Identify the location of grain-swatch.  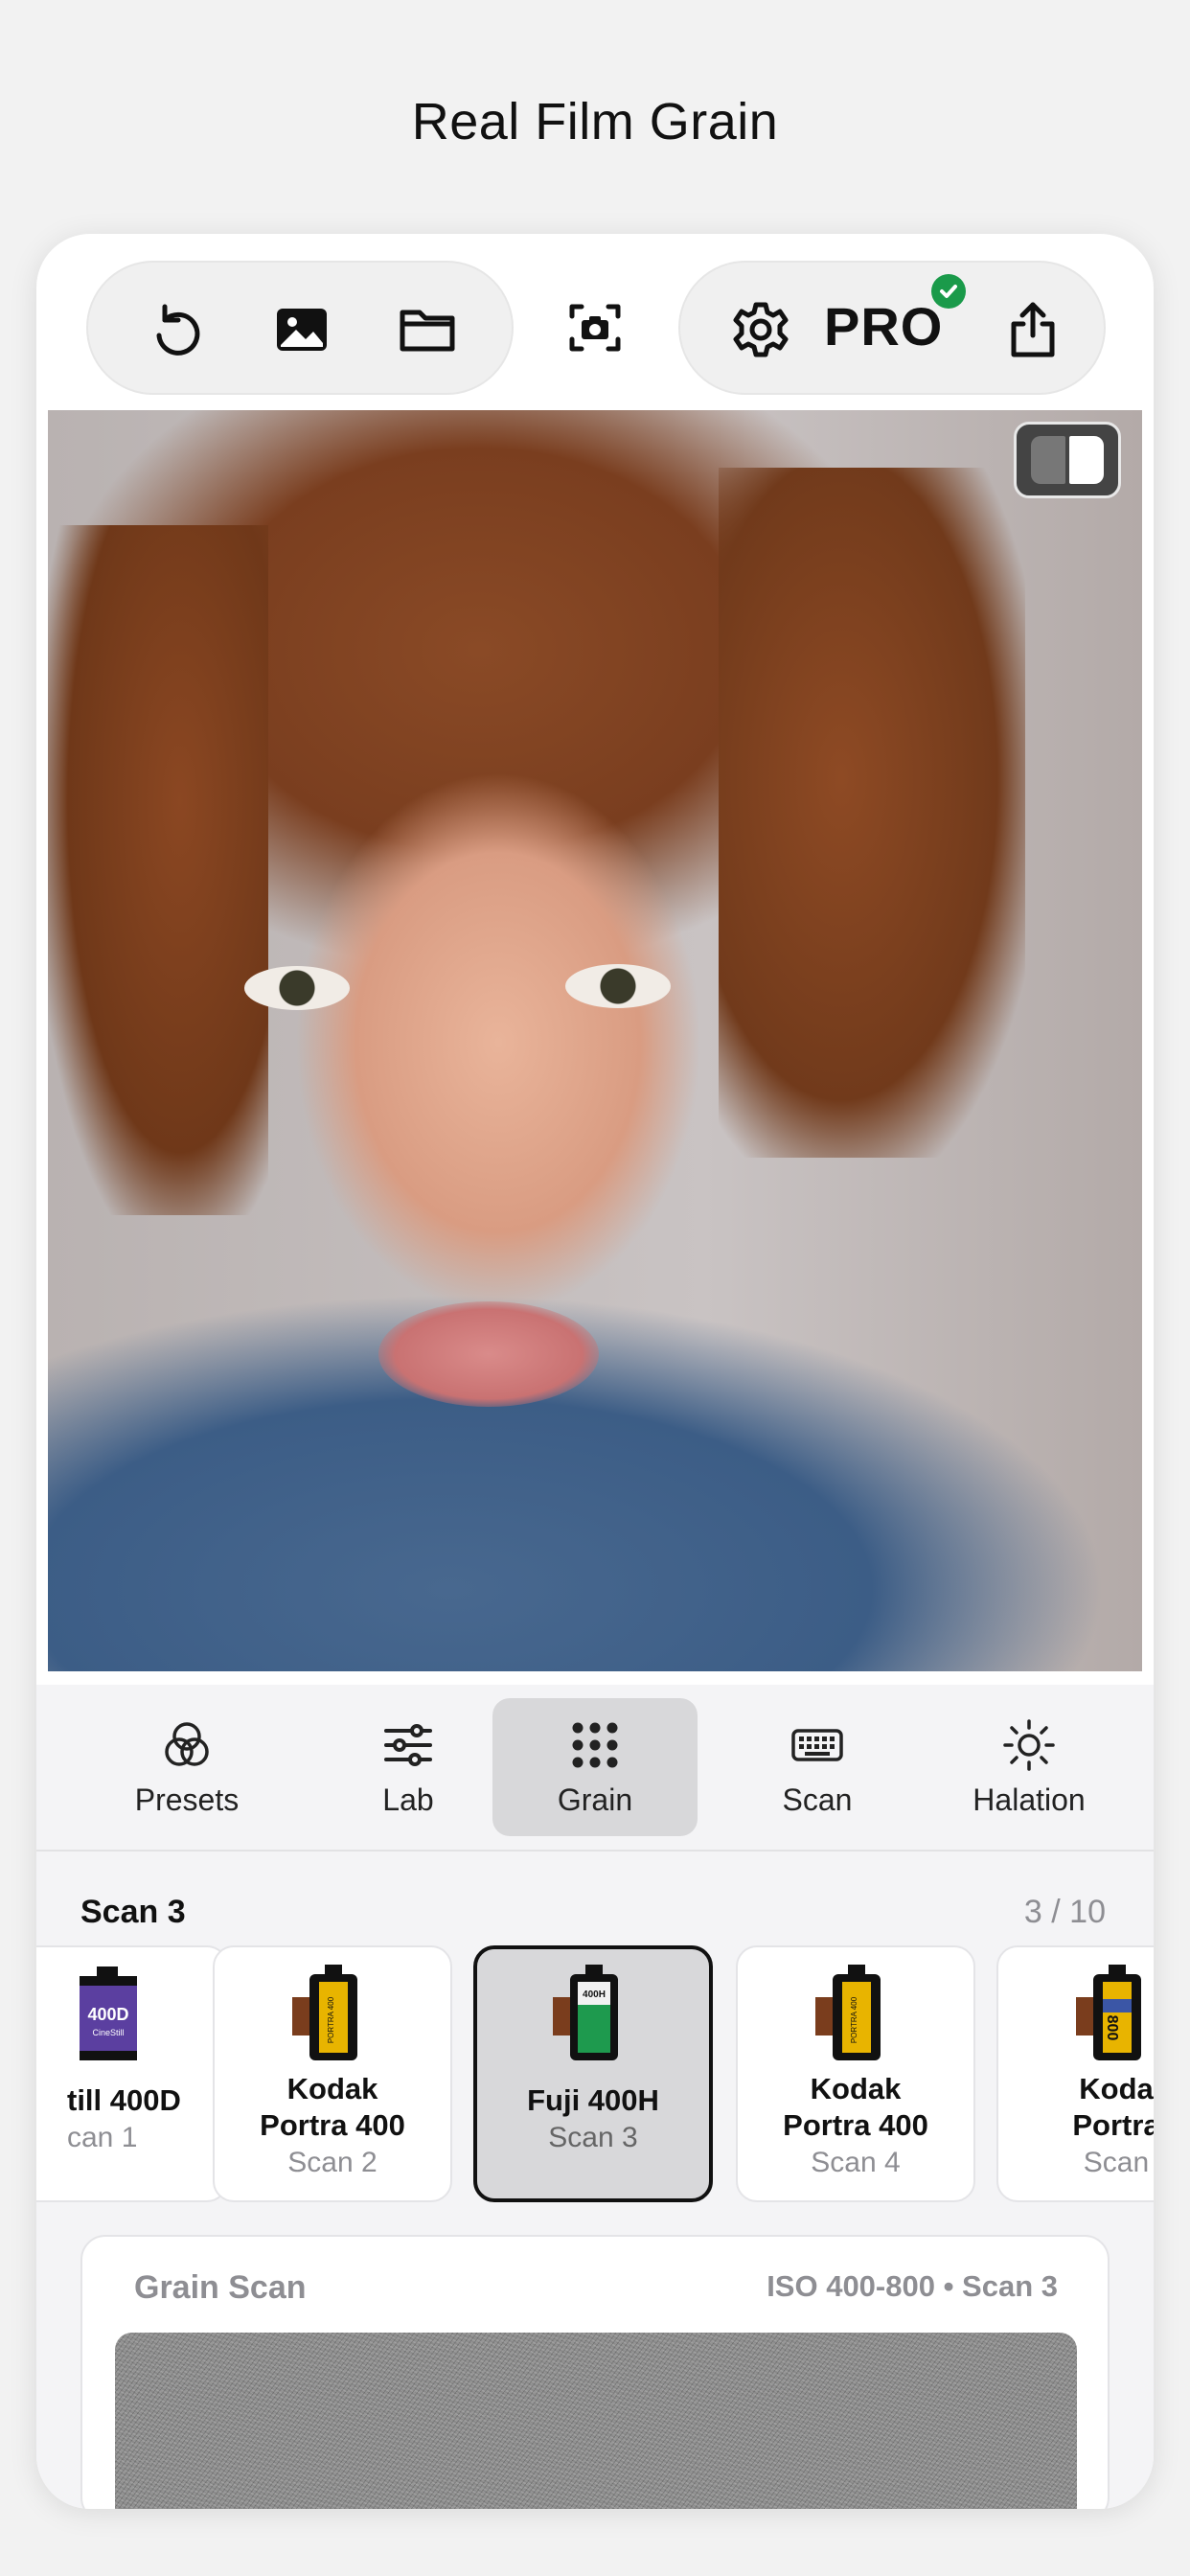
(596, 2421).